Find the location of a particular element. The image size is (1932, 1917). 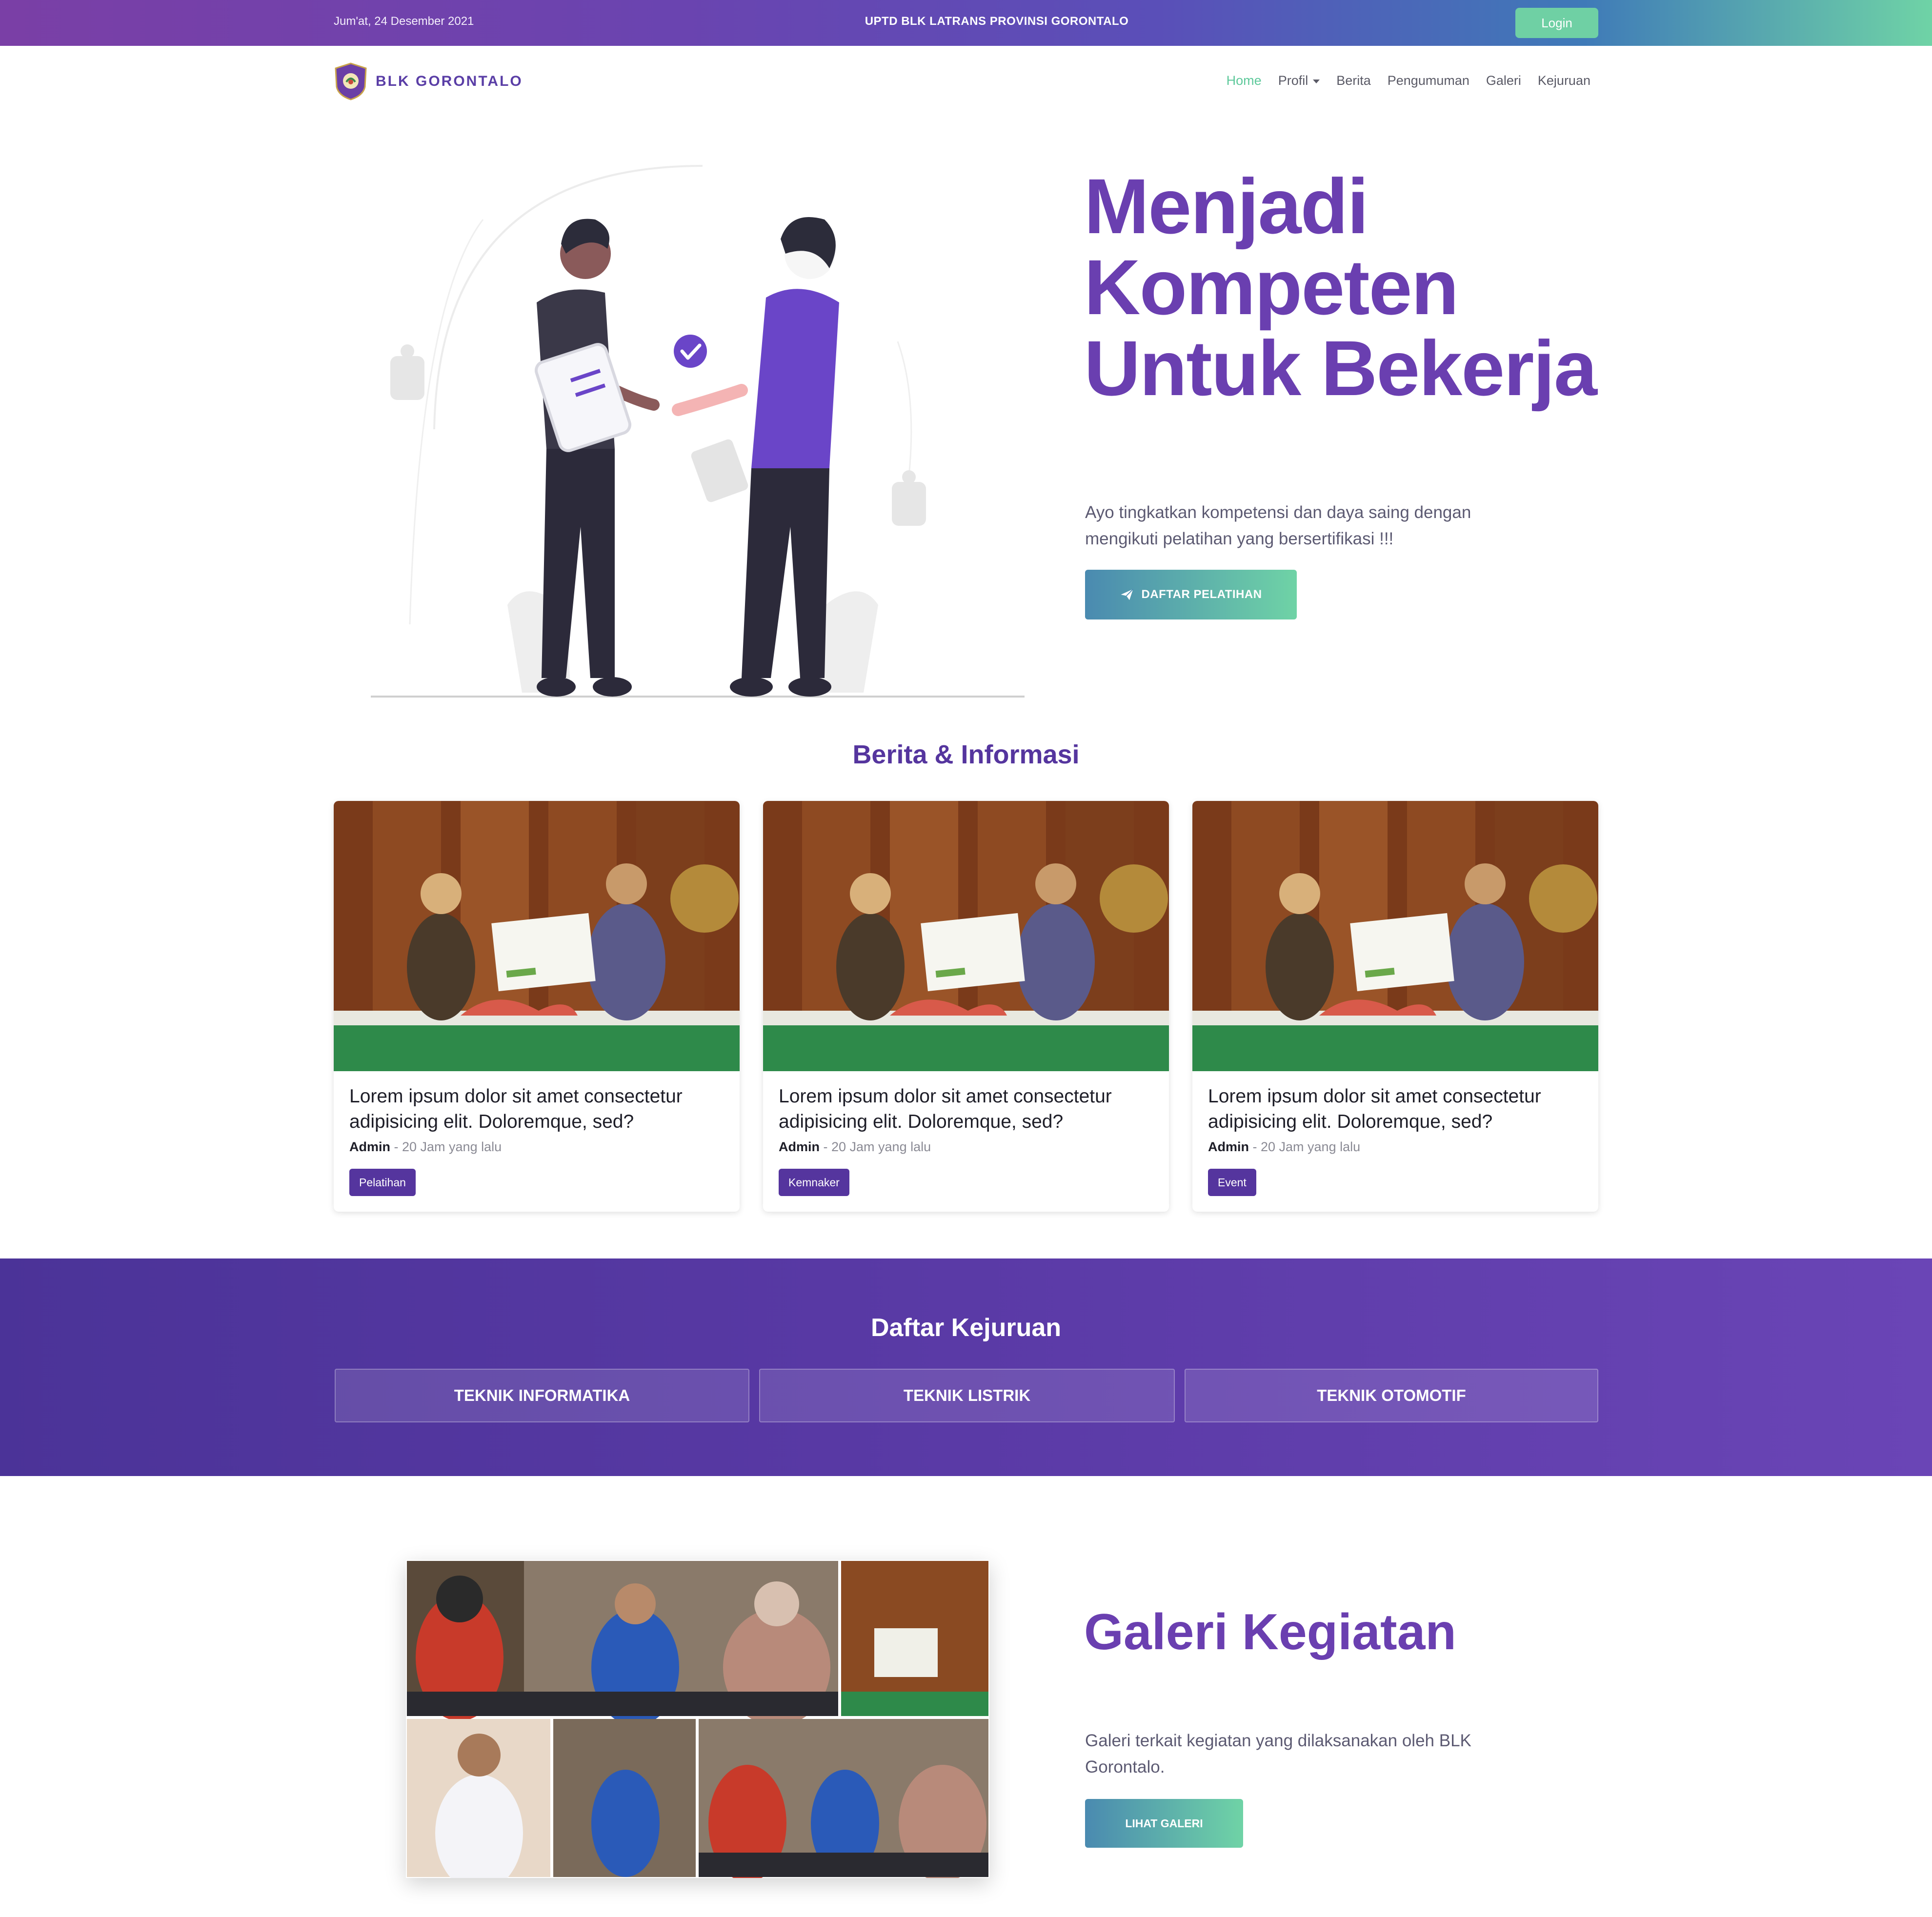

brand-name: BLK GORONTALO is located at coordinates (449, 81).